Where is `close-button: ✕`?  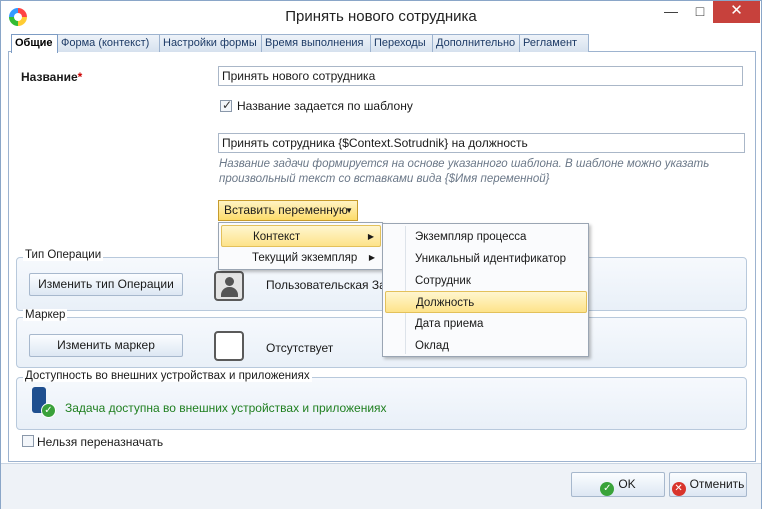
close-button: ✕ is located at coordinates (736, 12).